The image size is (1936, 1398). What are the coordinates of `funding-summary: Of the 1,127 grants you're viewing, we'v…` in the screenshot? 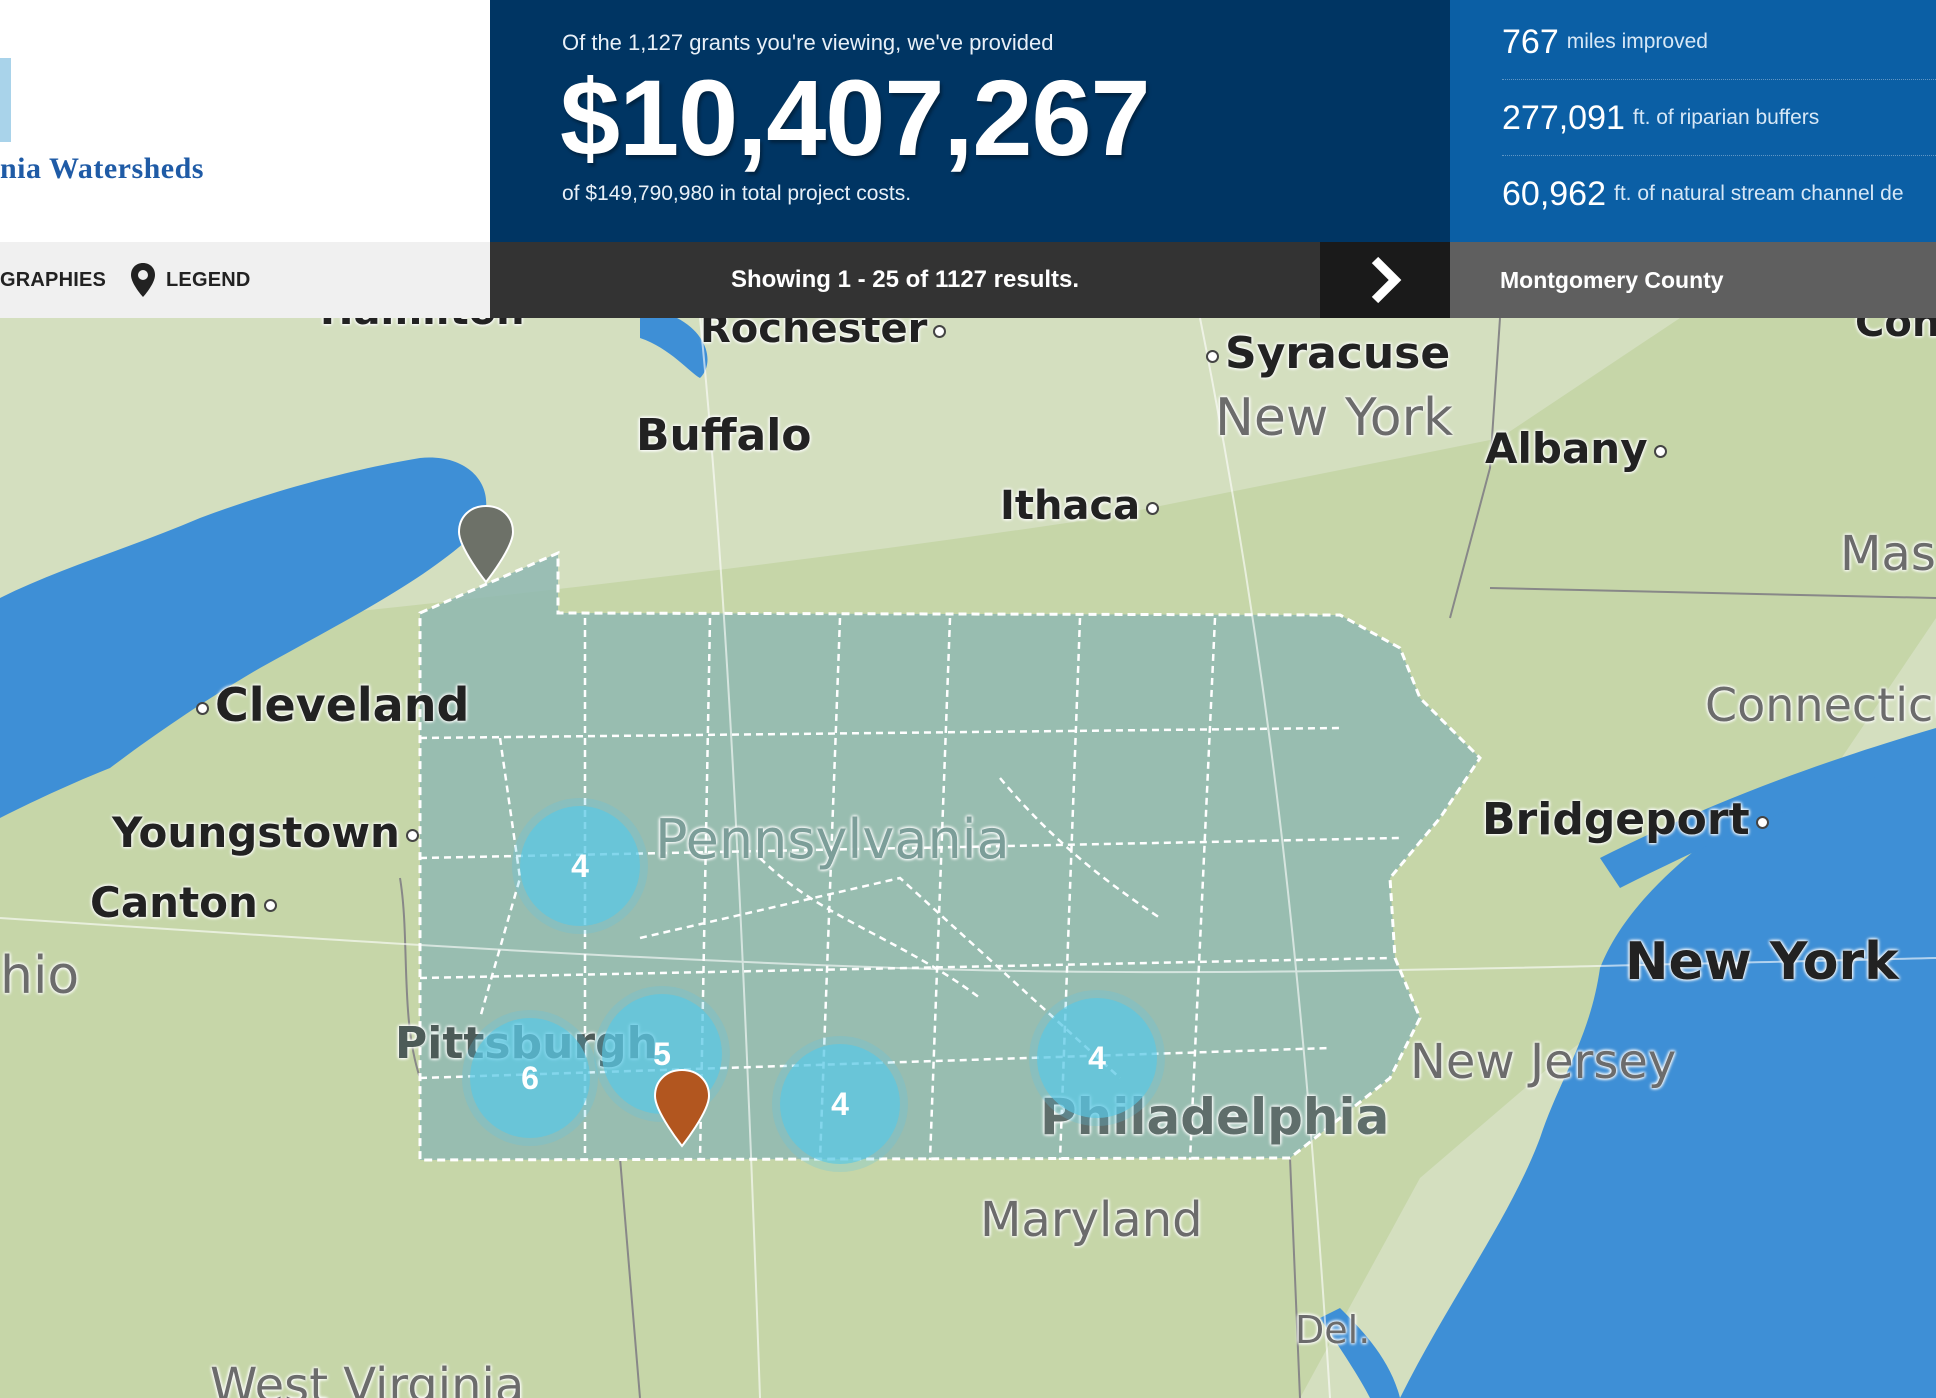 It's located at (970, 121).